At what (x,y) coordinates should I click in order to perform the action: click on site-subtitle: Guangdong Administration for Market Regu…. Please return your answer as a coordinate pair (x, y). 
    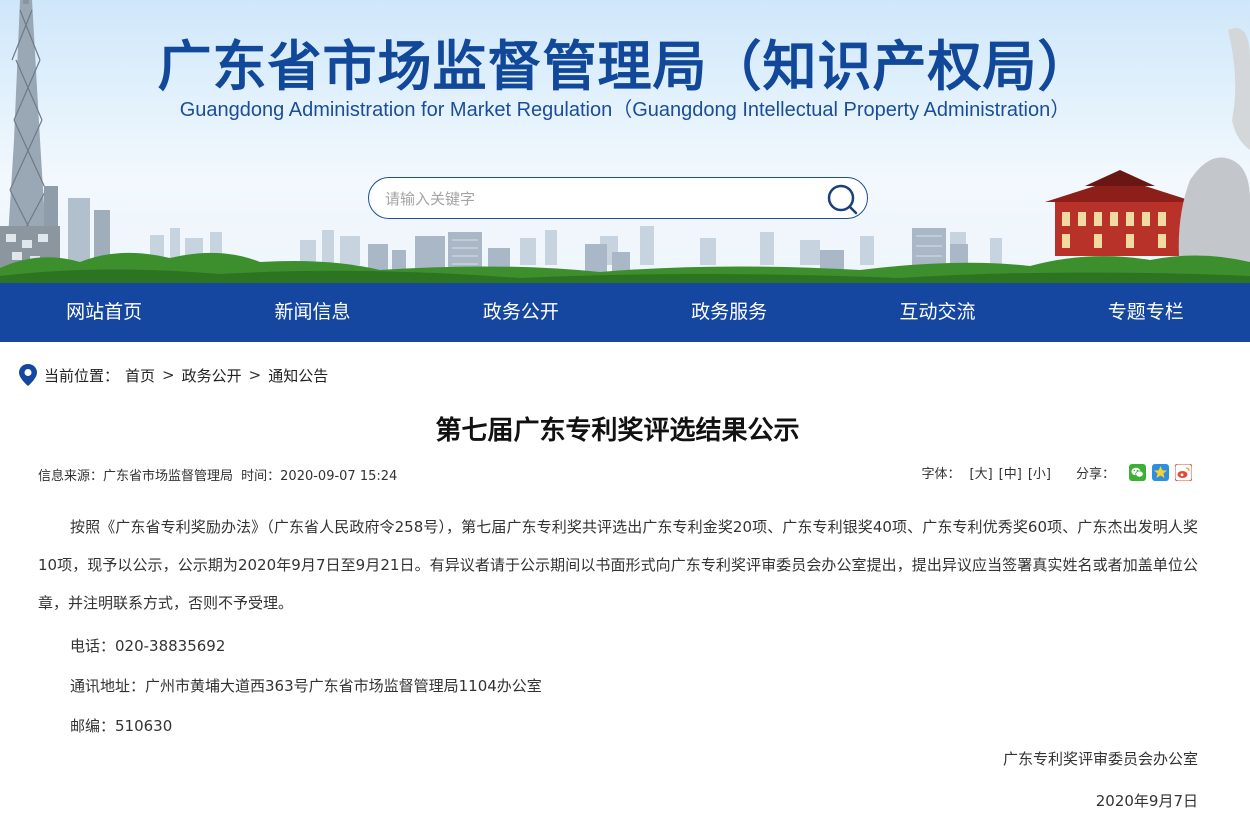
    Looking at the image, I should click on (625, 110).